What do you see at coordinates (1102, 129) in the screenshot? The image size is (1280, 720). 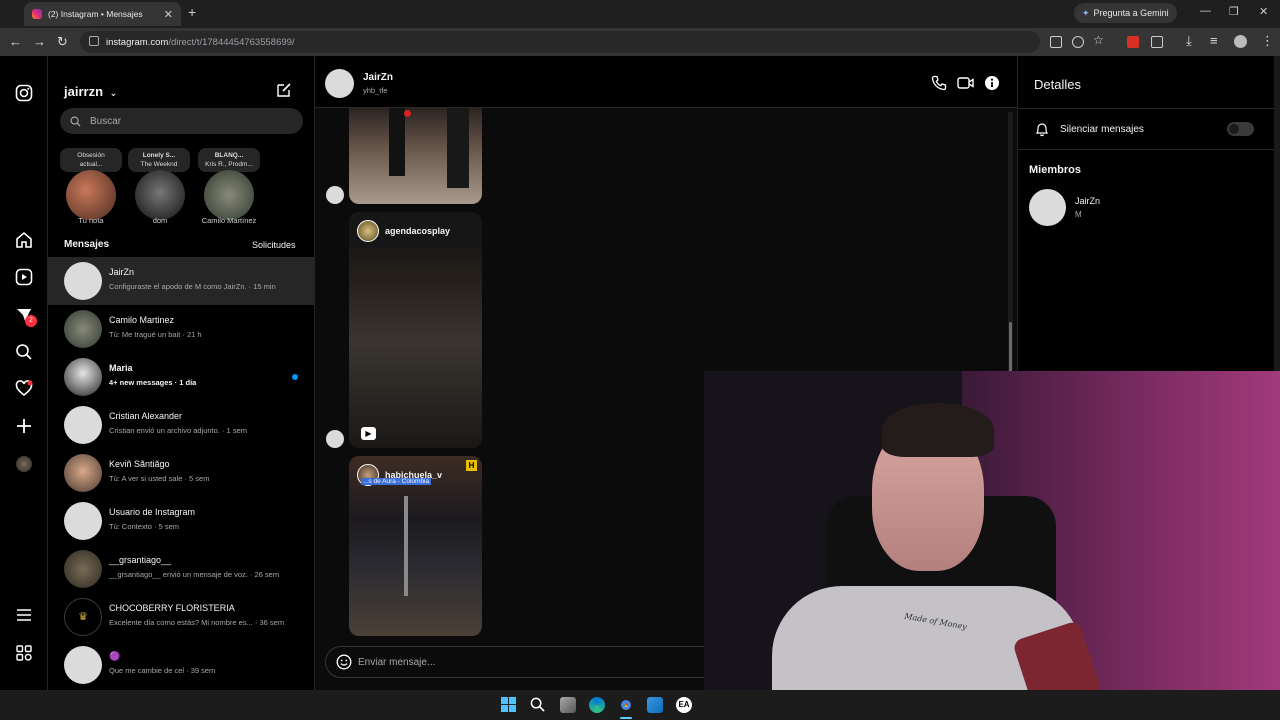 I see `mute-label: Silenciar mensajes` at bounding box center [1102, 129].